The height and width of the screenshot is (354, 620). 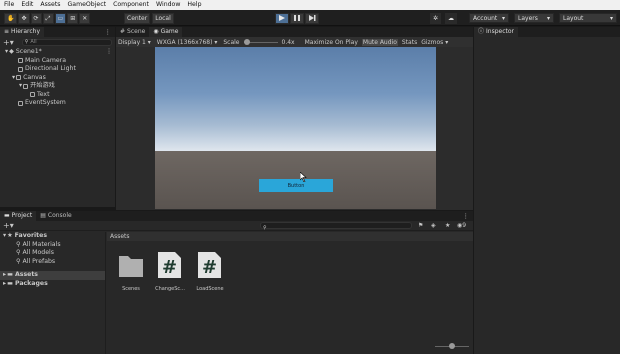 I want to click on display-label: Display 1, so click(x=132, y=42).